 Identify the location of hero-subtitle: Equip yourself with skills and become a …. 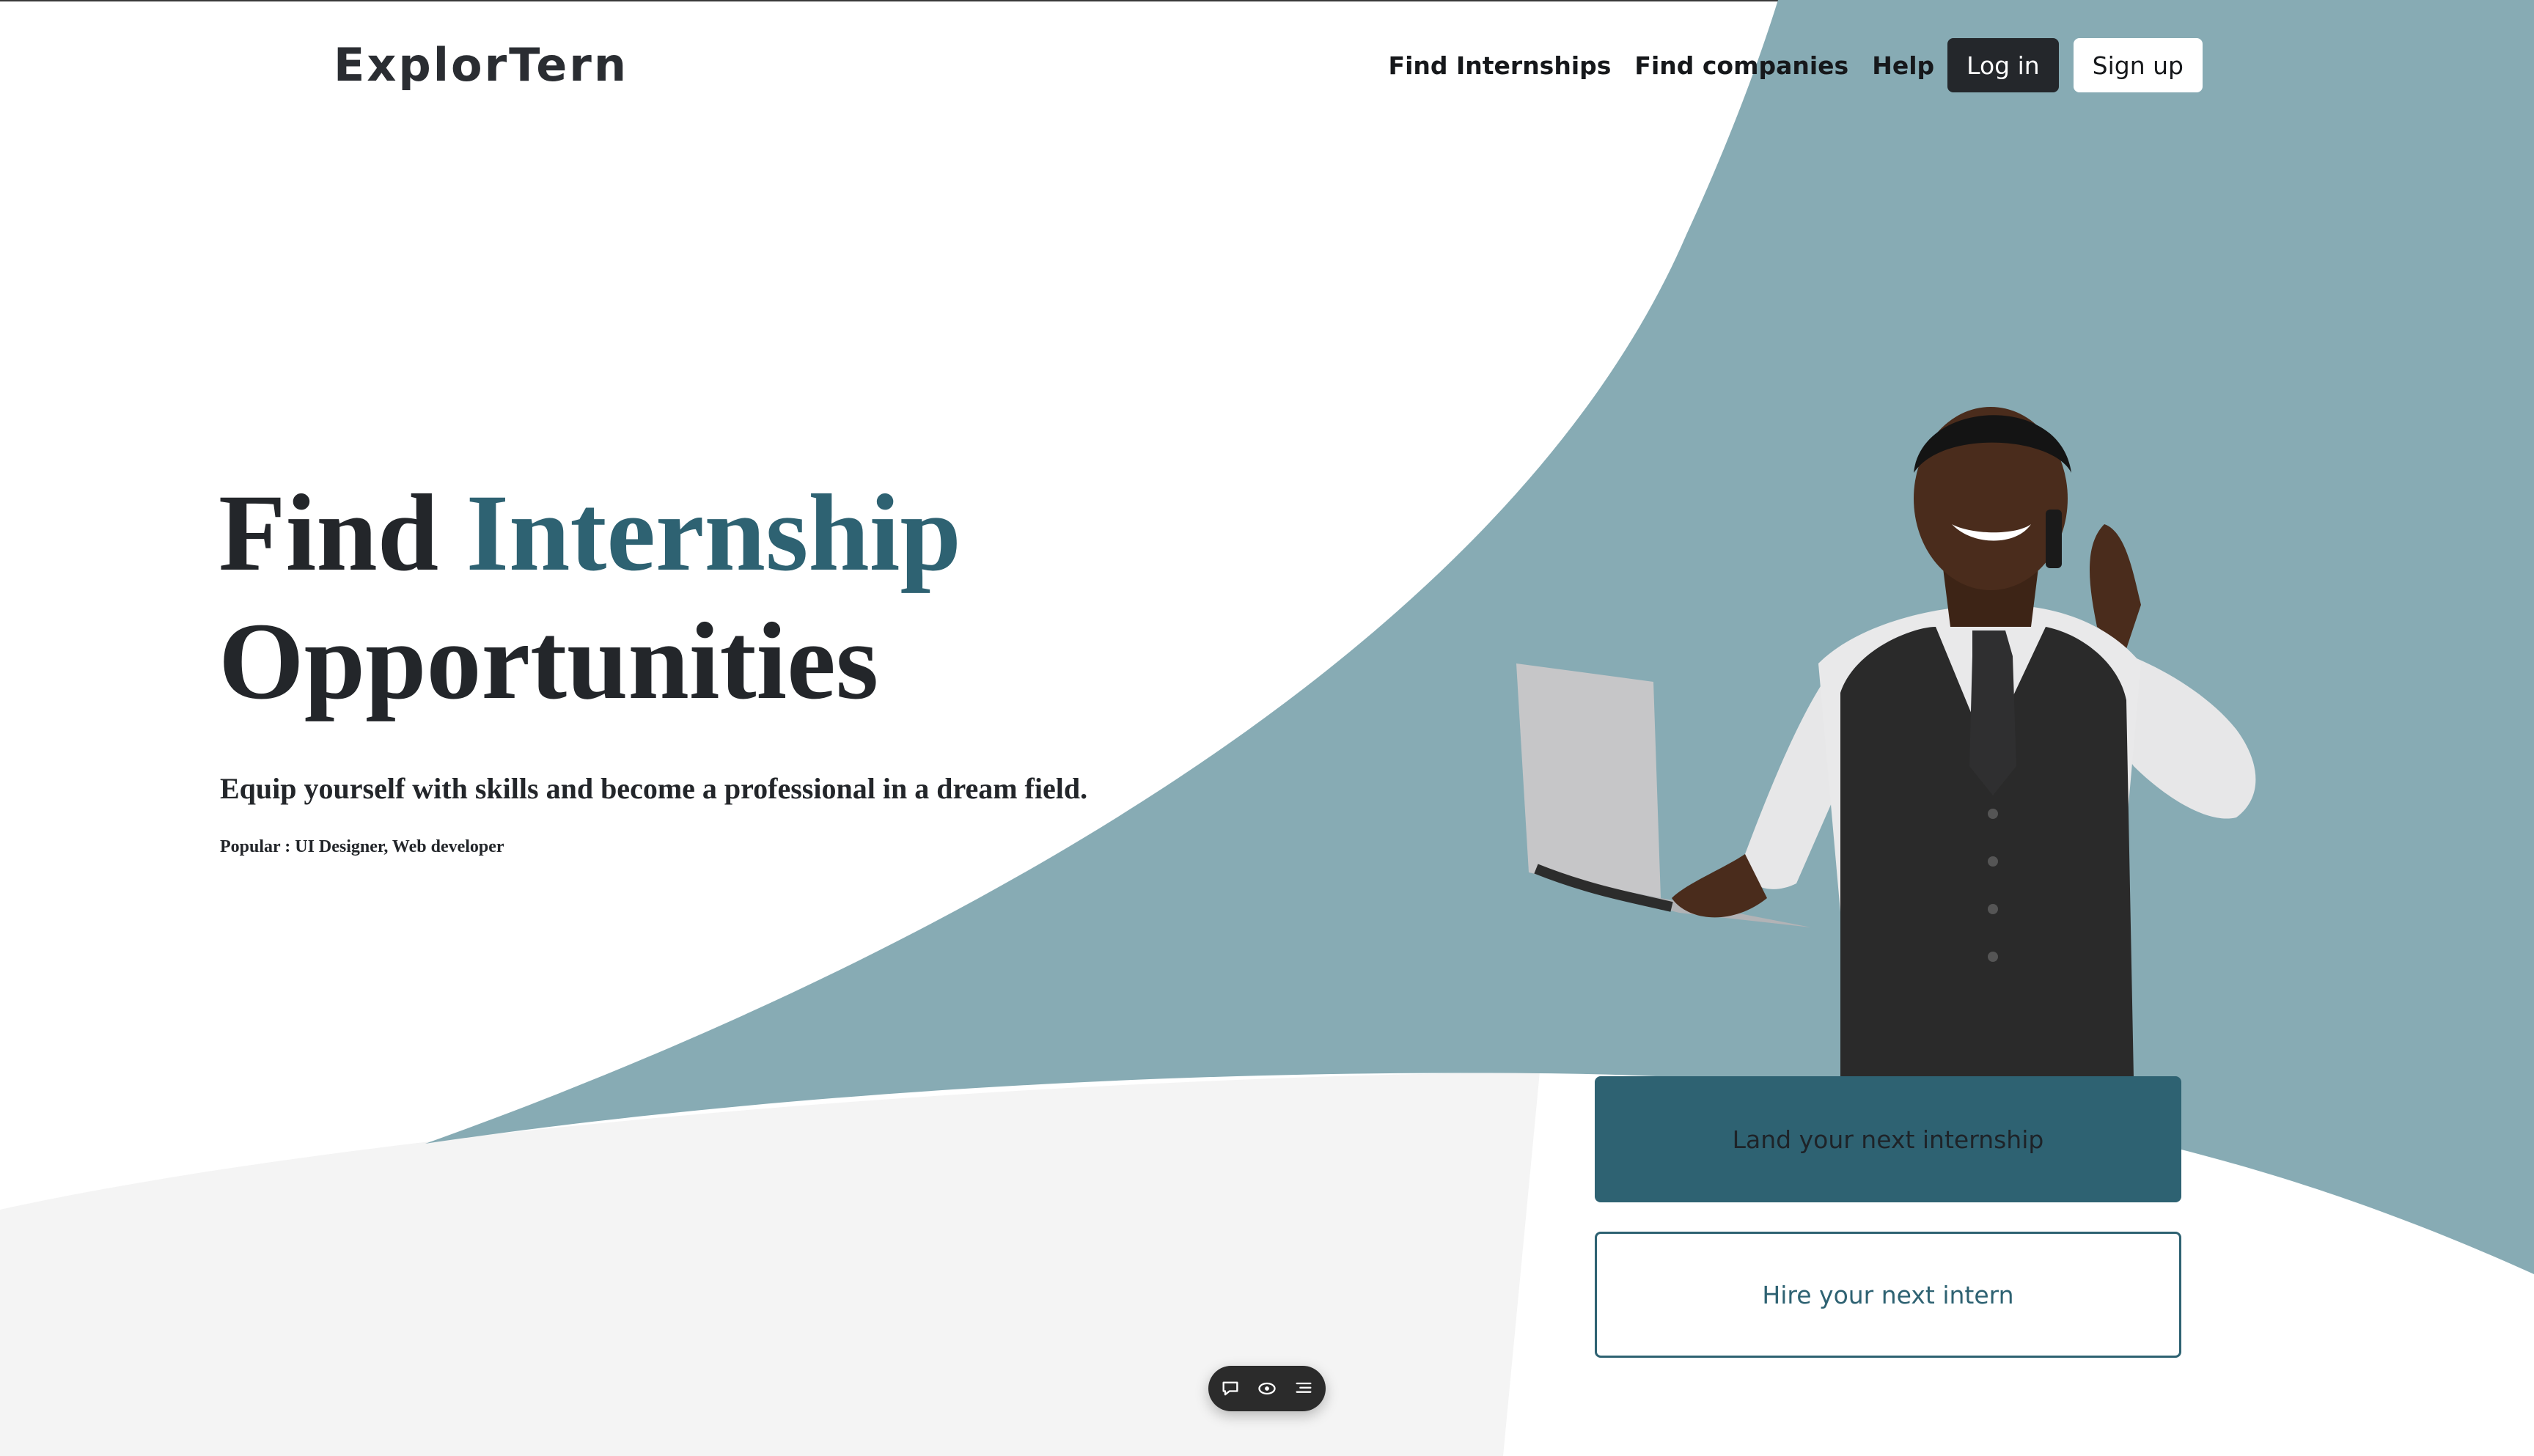
(654, 788).